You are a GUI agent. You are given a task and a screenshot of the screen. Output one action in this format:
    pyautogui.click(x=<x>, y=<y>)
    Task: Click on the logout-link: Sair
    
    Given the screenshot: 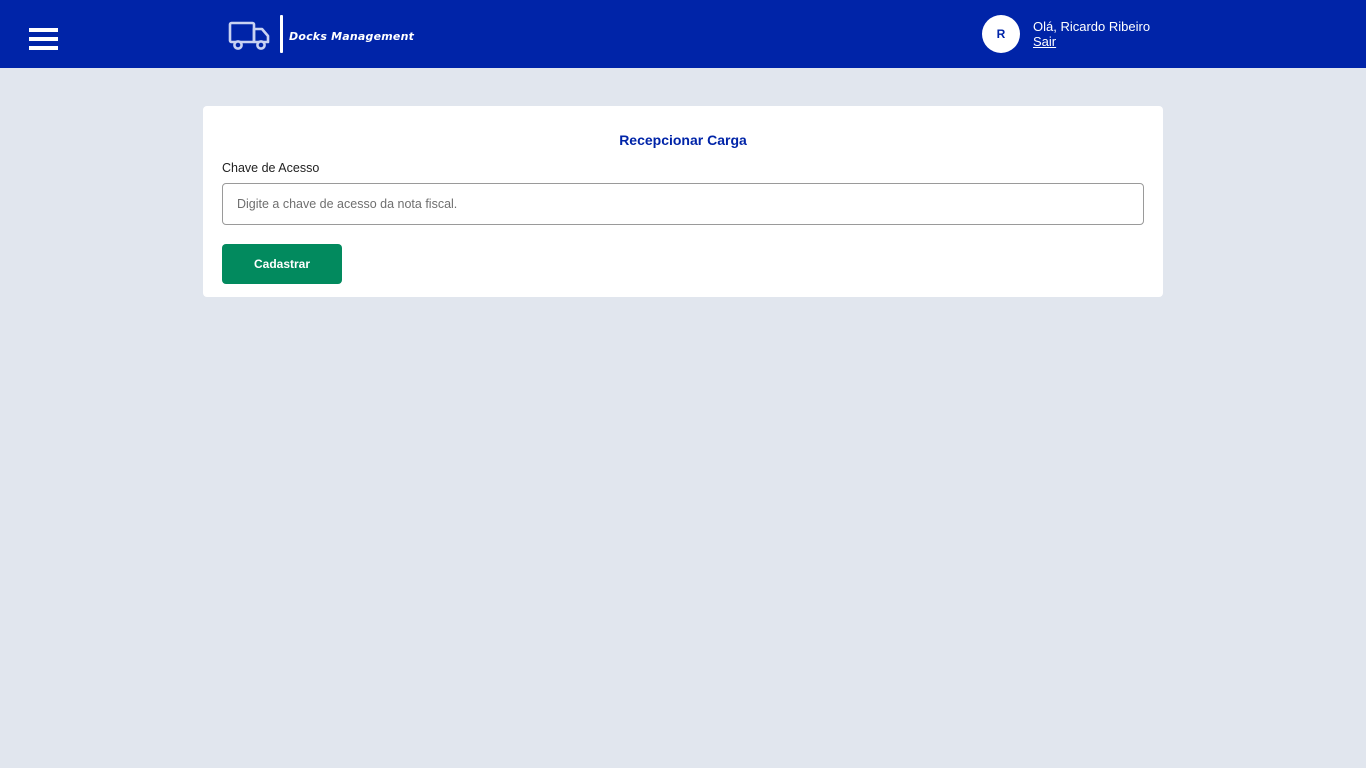 What is the action you would take?
    pyautogui.click(x=1044, y=41)
    